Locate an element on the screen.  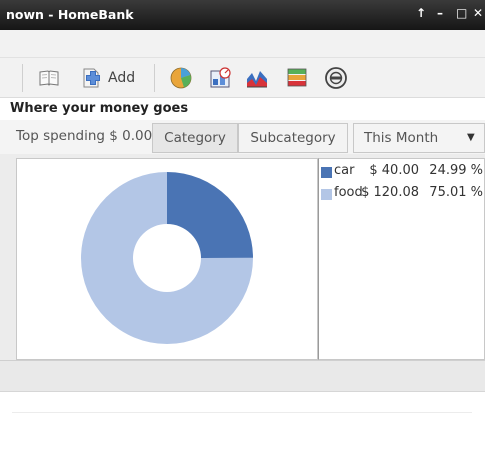
legend-percentage: 24.99 % is located at coordinates (456, 170).